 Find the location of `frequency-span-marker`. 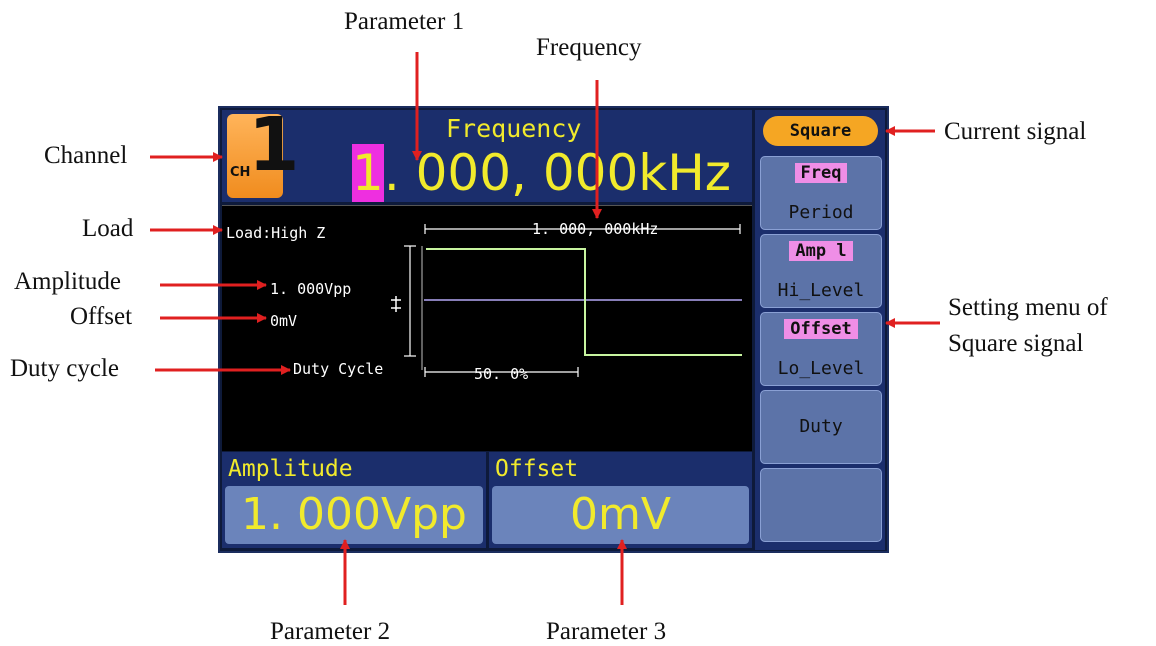

frequency-span-marker is located at coordinates (582, 229).